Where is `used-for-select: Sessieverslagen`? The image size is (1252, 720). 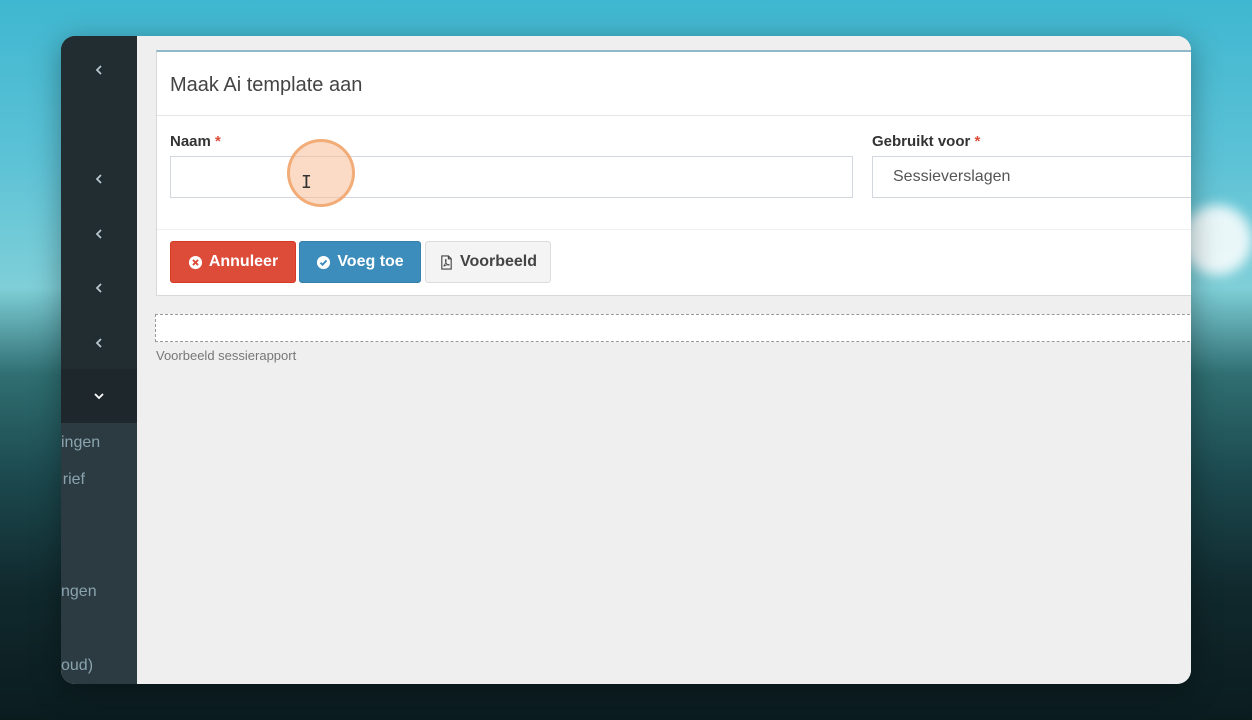
used-for-select: Sessieverslagen is located at coordinates (1031, 177).